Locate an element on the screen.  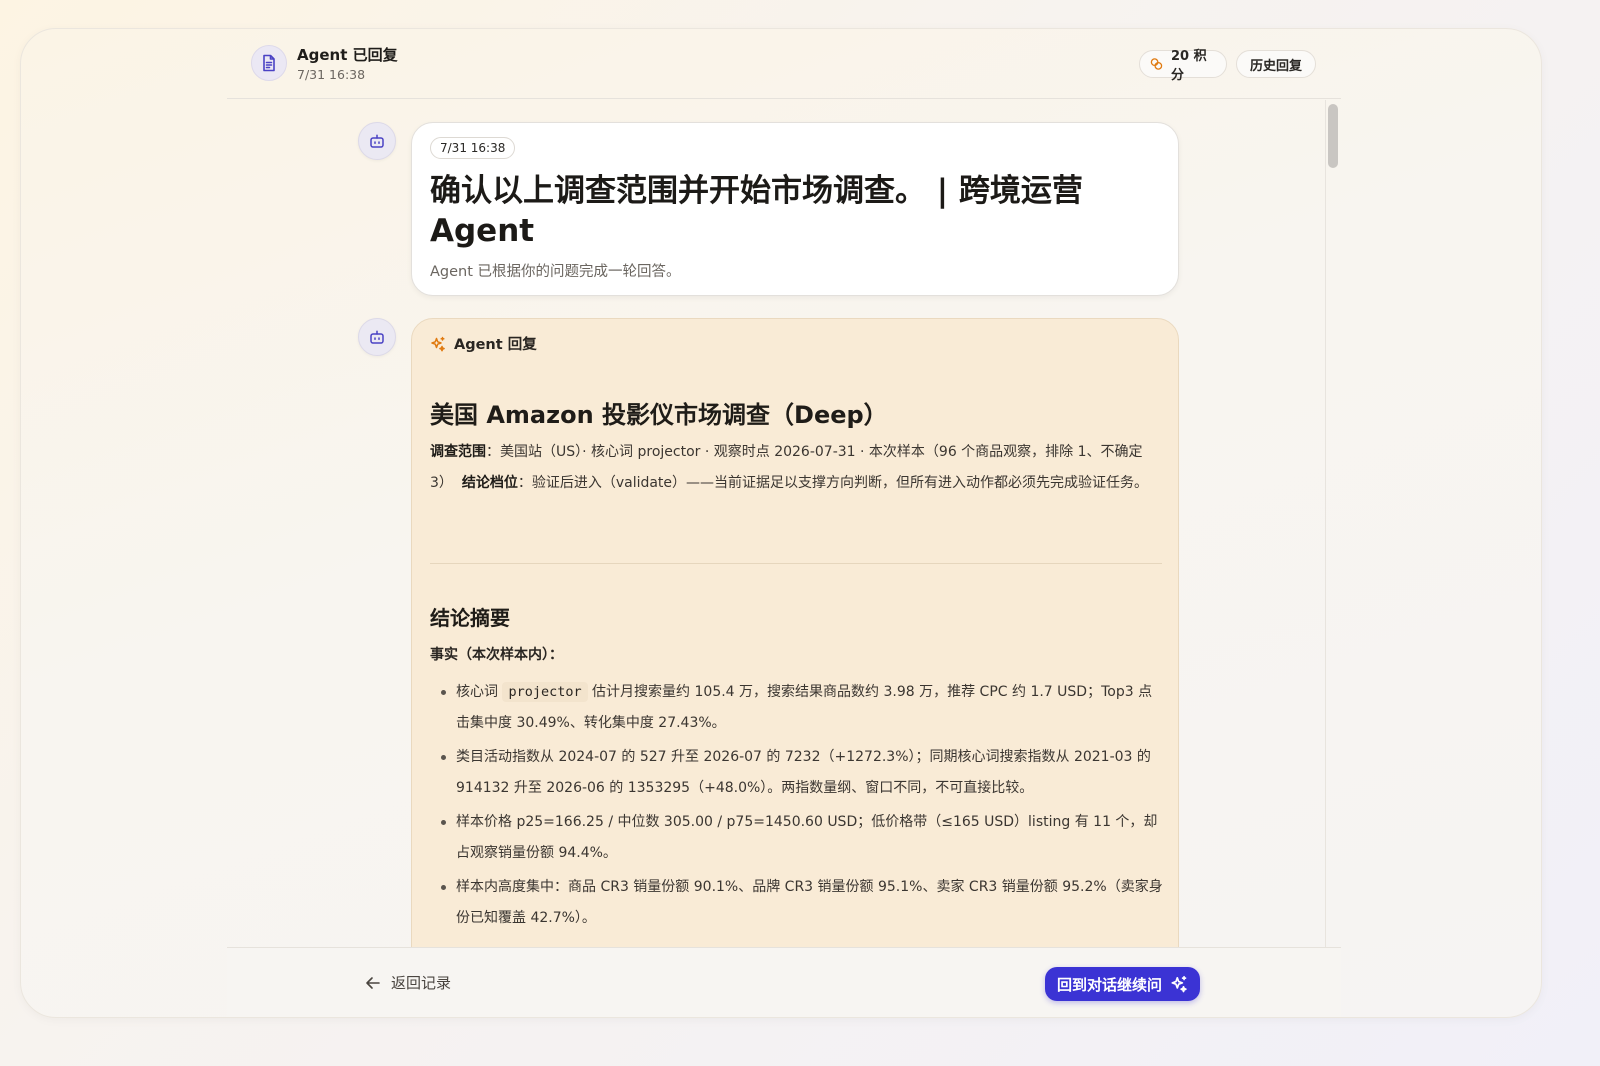
points-badge: 20 积分 is located at coordinates (1183, 66).